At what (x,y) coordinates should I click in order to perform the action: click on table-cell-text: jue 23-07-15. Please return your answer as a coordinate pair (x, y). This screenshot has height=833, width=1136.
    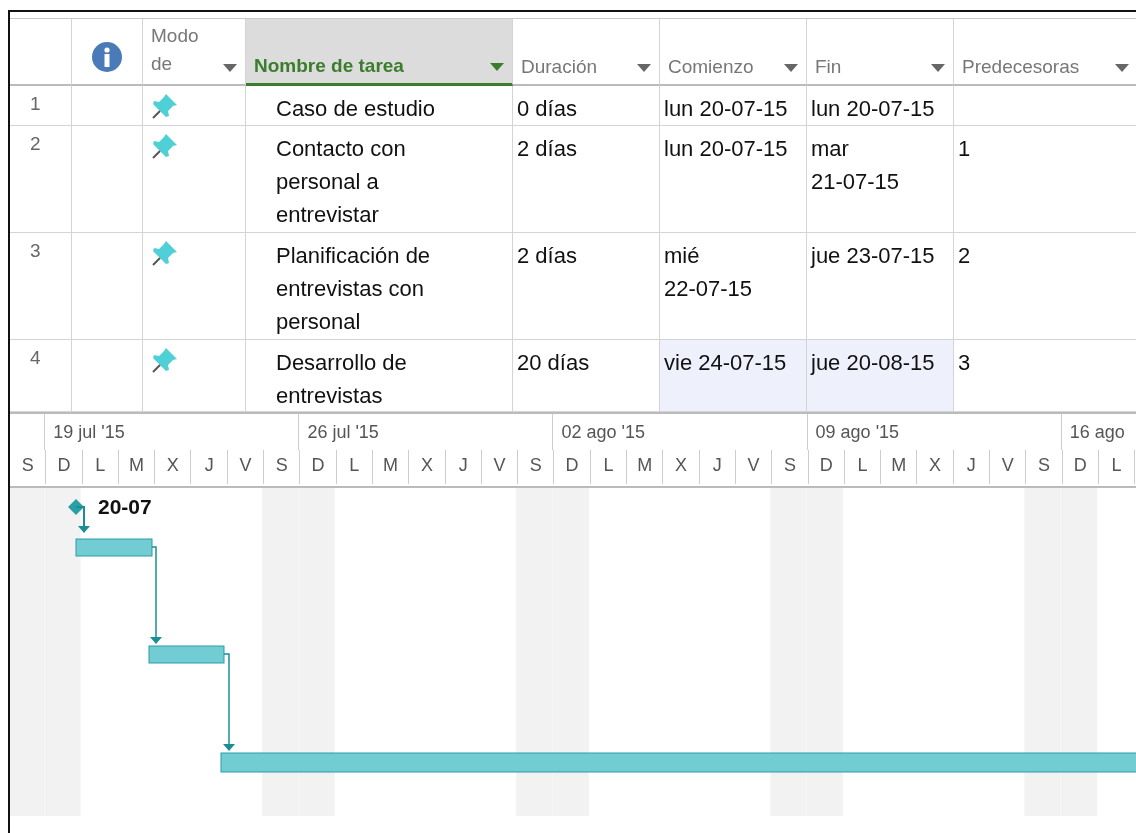
    Looking at the image, I should click on (873, 256).